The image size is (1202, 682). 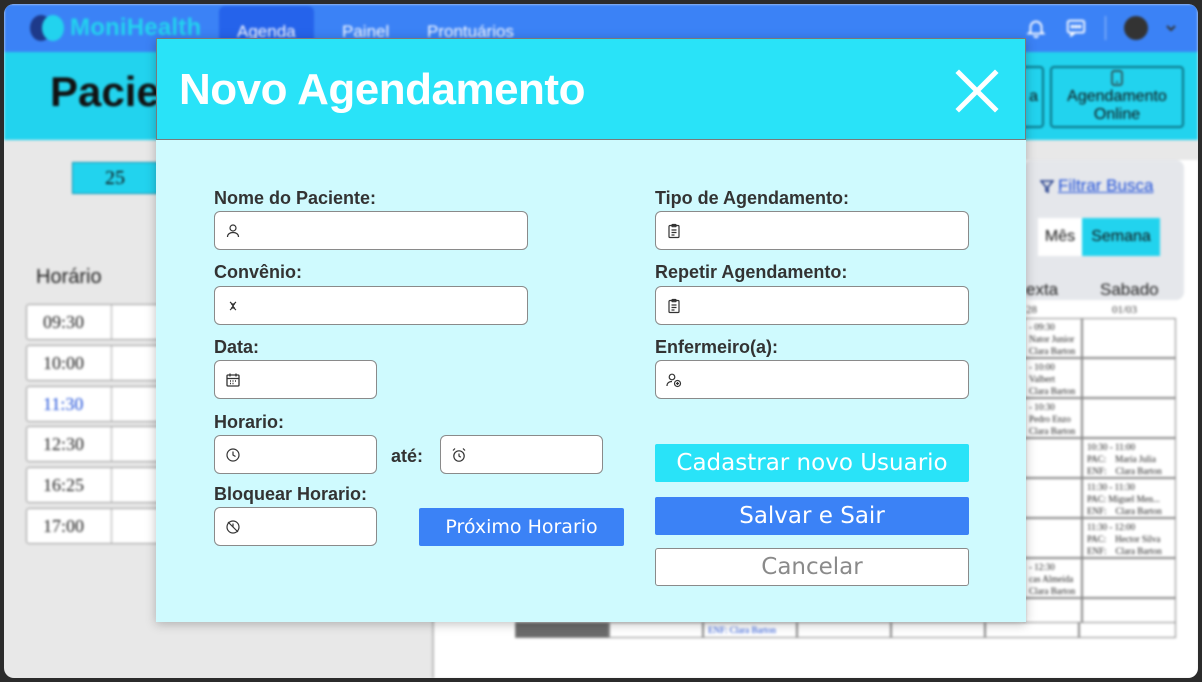 What do you see at coordinates (1036, 28) in the screenshot?
I see `bell-icon` at bounding box center [1036, 28].